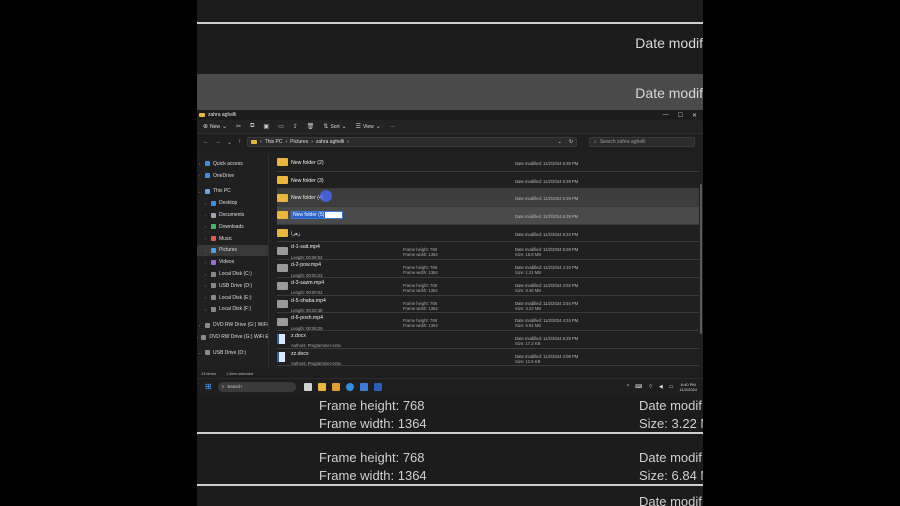 The image size is (900, 506). I want to click on edge-browser-icon, so click(349, 386).